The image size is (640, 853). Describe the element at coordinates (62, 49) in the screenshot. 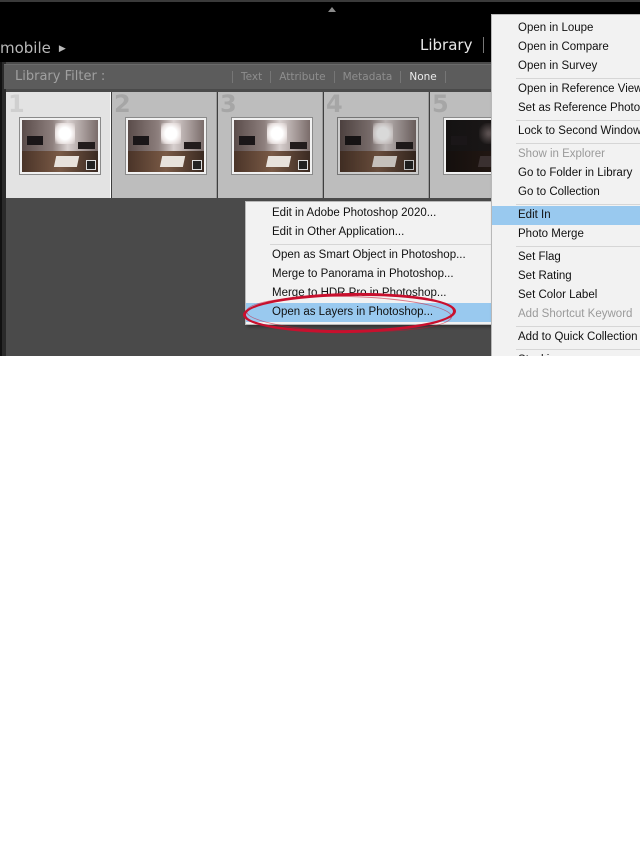

I see `play-arrow-icon: ▶` at that location.